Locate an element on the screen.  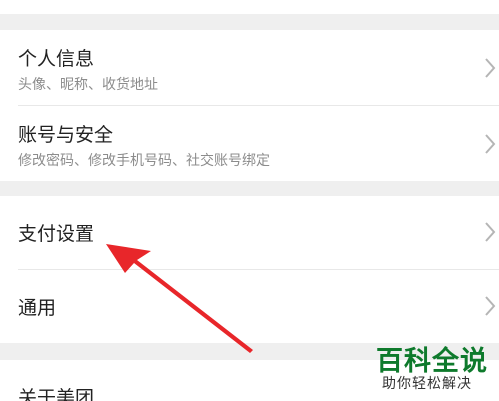
about-meituan-title: 关于美团 is located at coordinates (56, 394).